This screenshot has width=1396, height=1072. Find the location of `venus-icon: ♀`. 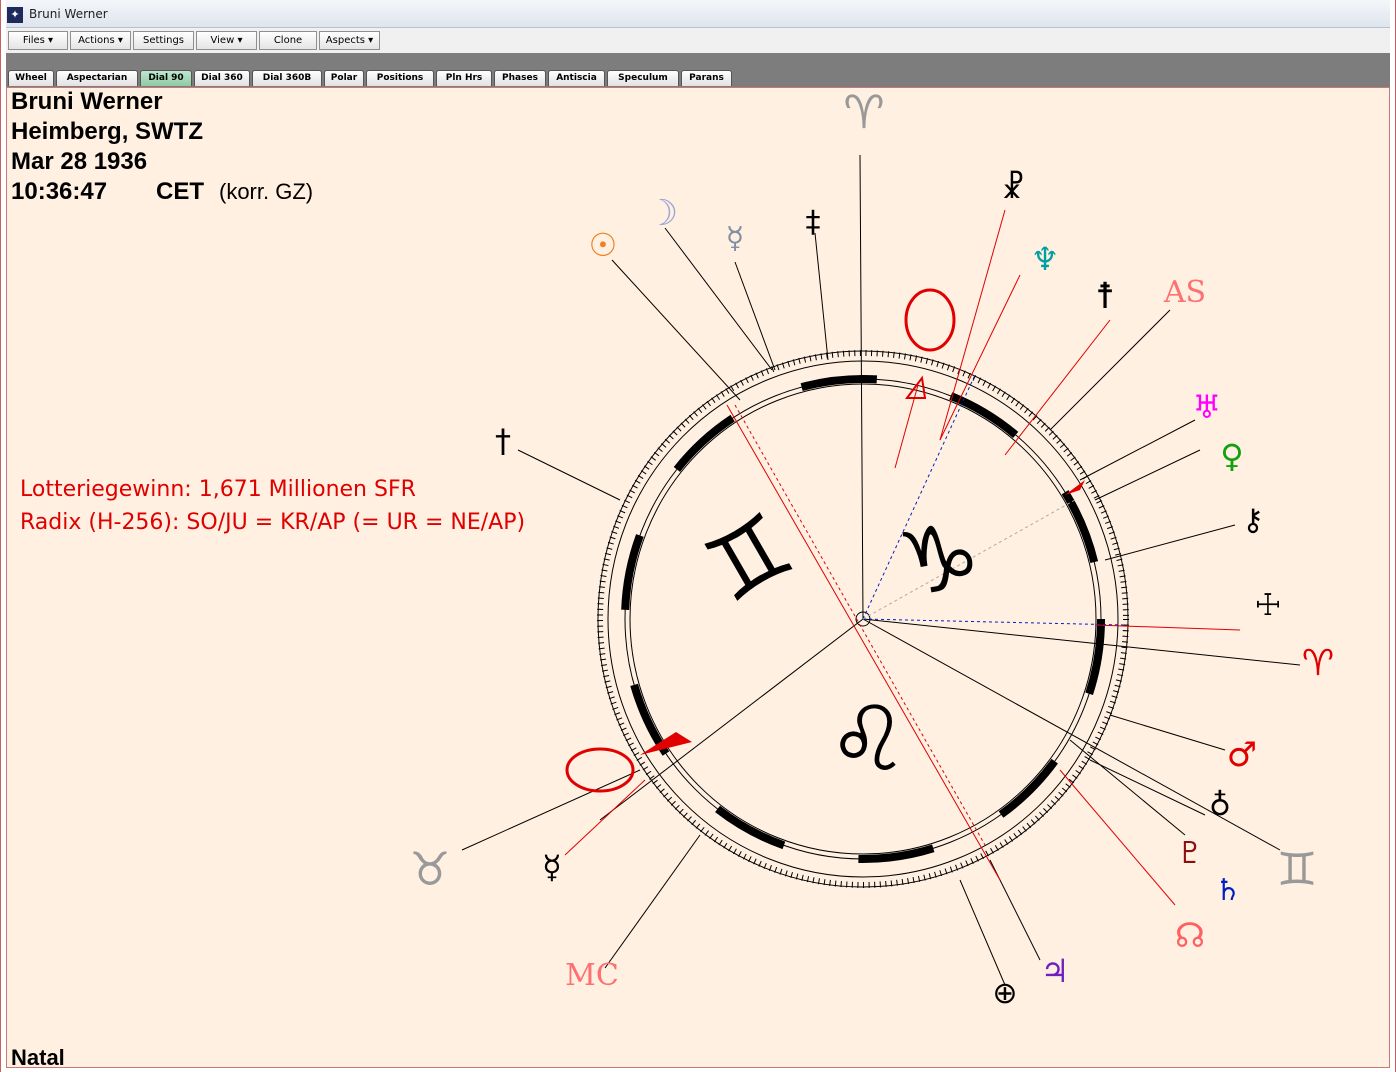

venus-icon: ♀ is located at coordinates (1231, 456).